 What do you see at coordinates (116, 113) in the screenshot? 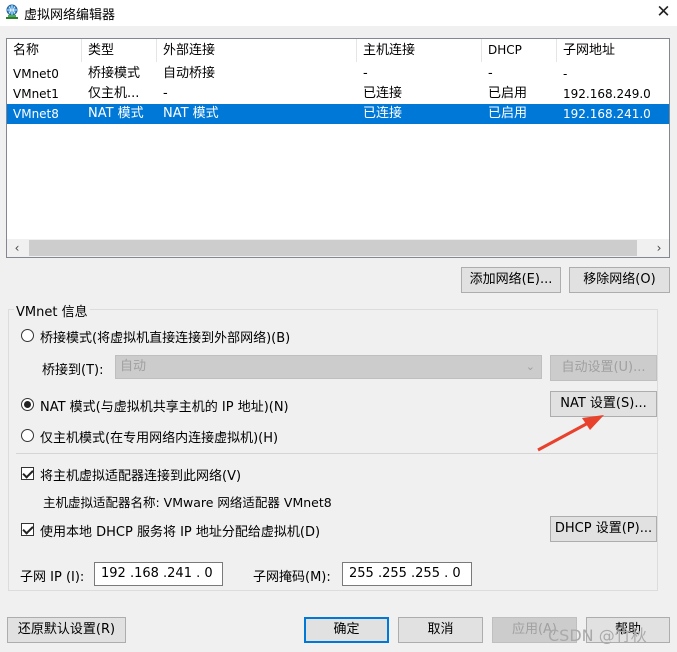
I see `cell-type: NAT 模式` at bounding box center [116, 113].